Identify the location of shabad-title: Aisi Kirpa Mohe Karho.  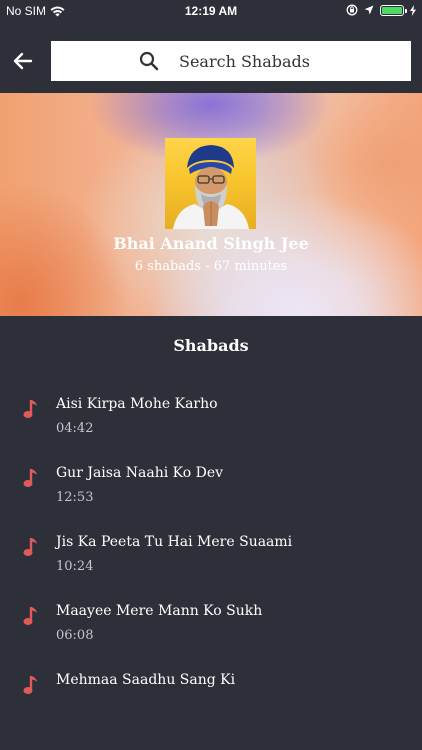
(137, 404).